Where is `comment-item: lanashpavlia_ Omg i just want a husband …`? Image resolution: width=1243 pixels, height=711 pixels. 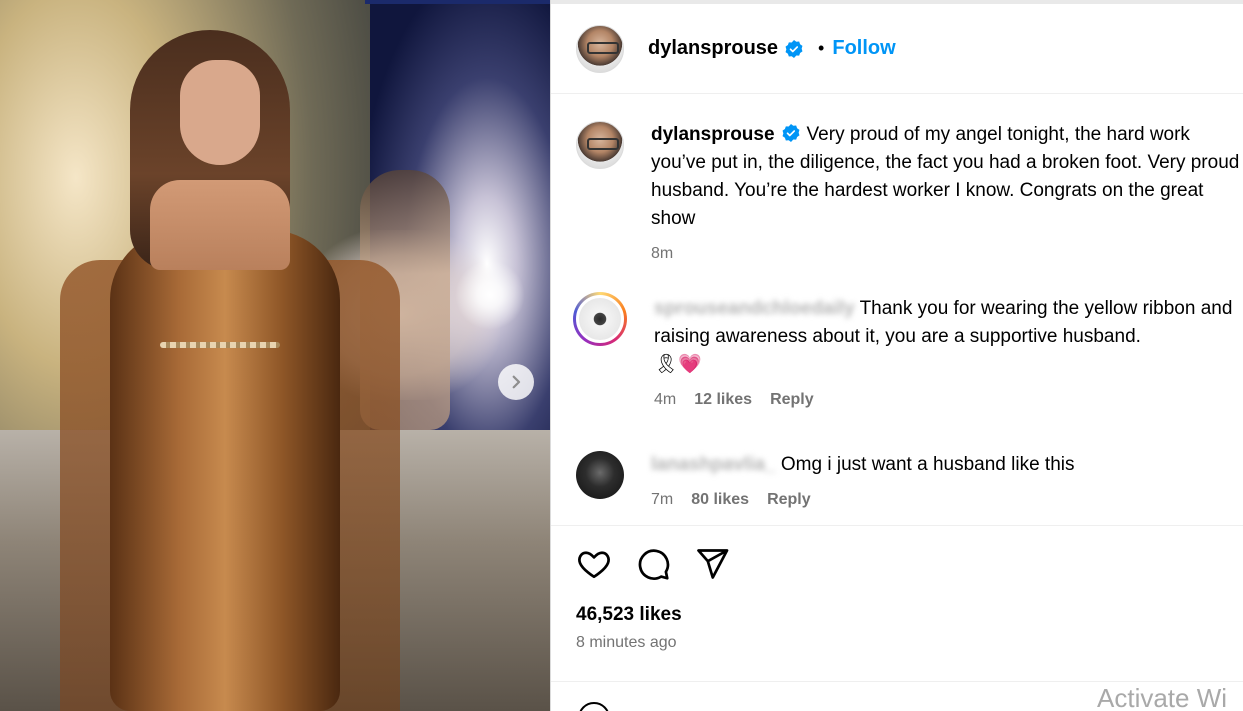 comment-item: lanashpavlia_ Omg i just want a husband … is located at coordinates (909, 480).